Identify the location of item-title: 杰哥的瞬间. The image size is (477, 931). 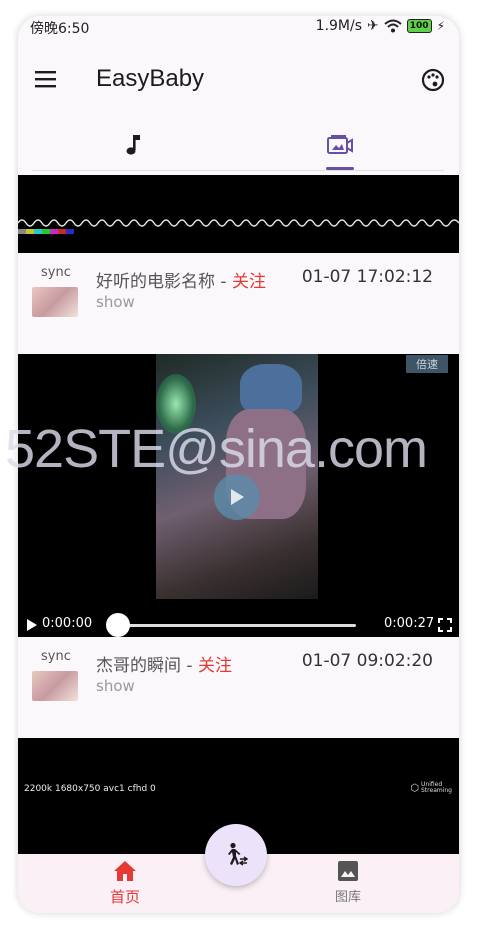
(138, 666).